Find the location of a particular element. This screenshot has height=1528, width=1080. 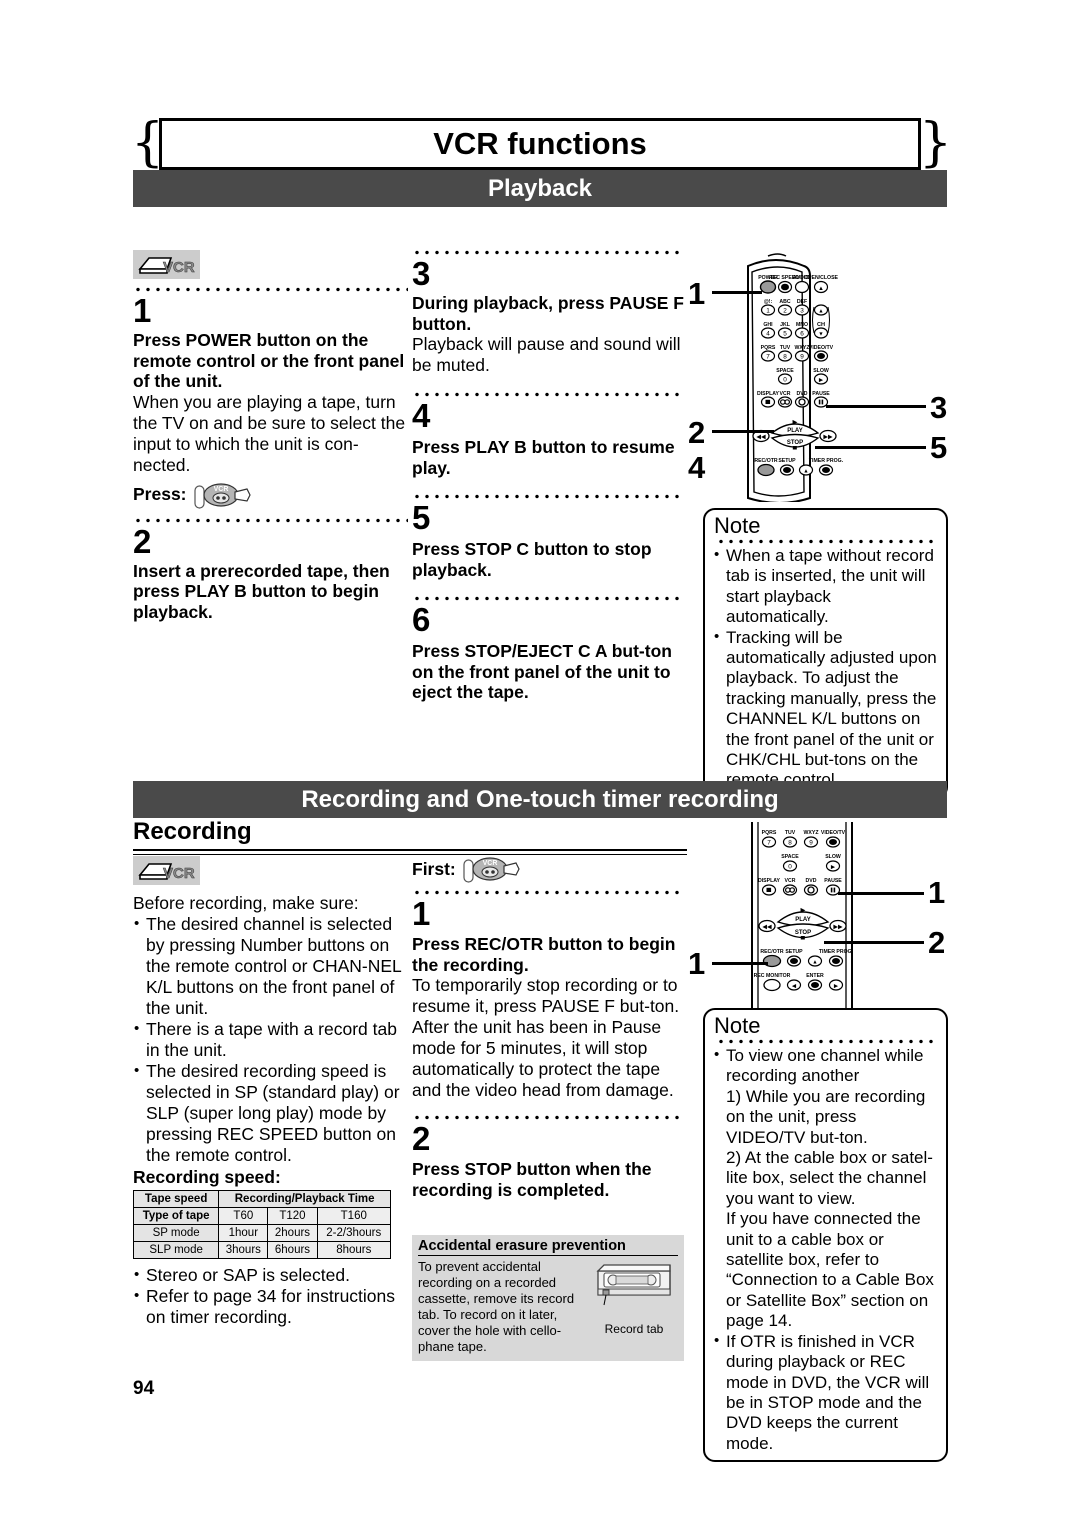

hand-press-vcr-icon: VCR is located at coordinates (222, 495).